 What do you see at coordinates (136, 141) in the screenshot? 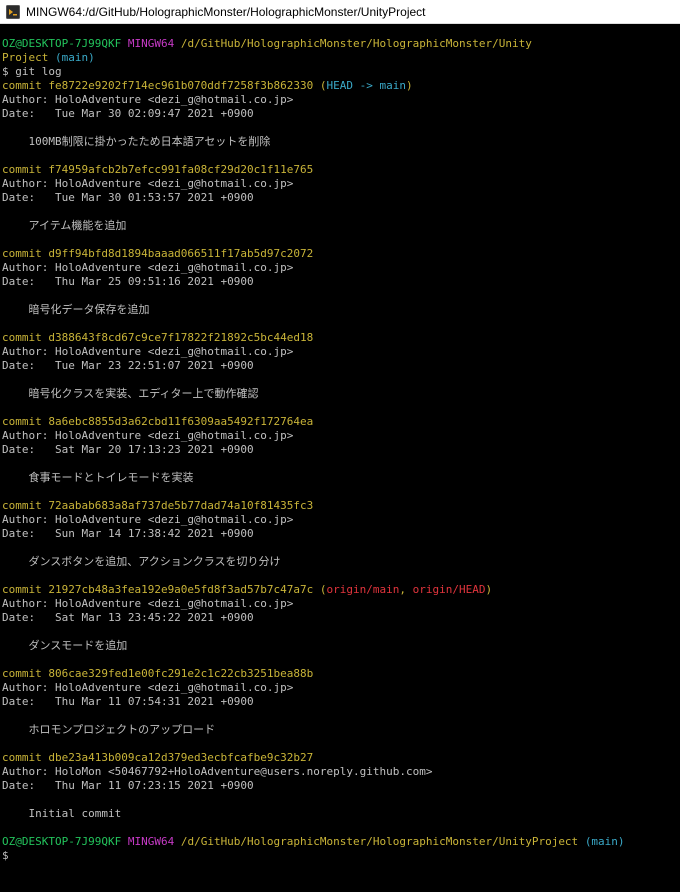
I see `commit-message: 100MB制限に掛かったため日本語アセットを削除` at bounding box center [136, 141].